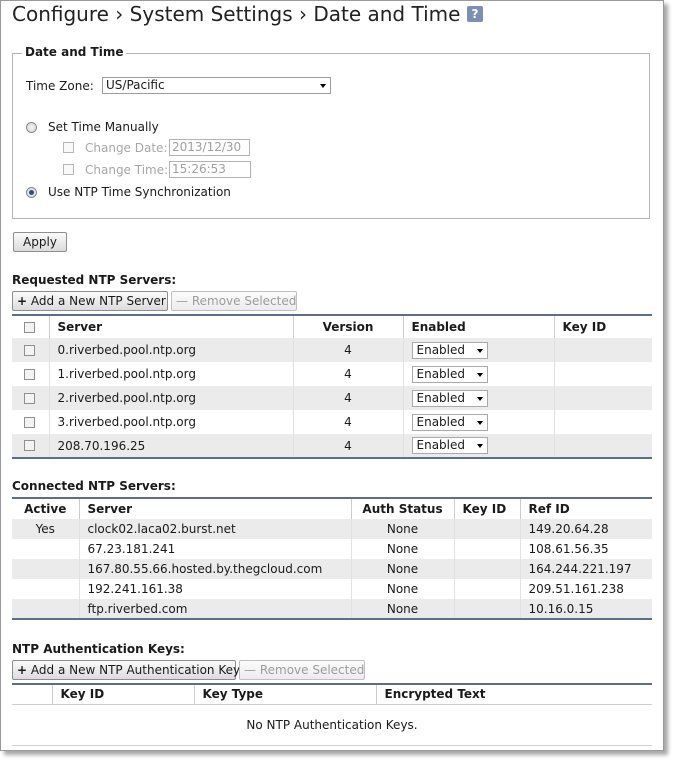  What do you see at coordinates (402, 508) in the screenshot?
I see `column-header-auth-status: Auth Status` at bounding box center [402, 508].